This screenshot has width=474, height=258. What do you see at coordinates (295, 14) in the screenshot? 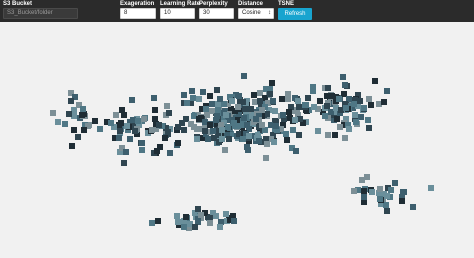
I see `refresh-button: Refresh` at bounding box center [295, 14].